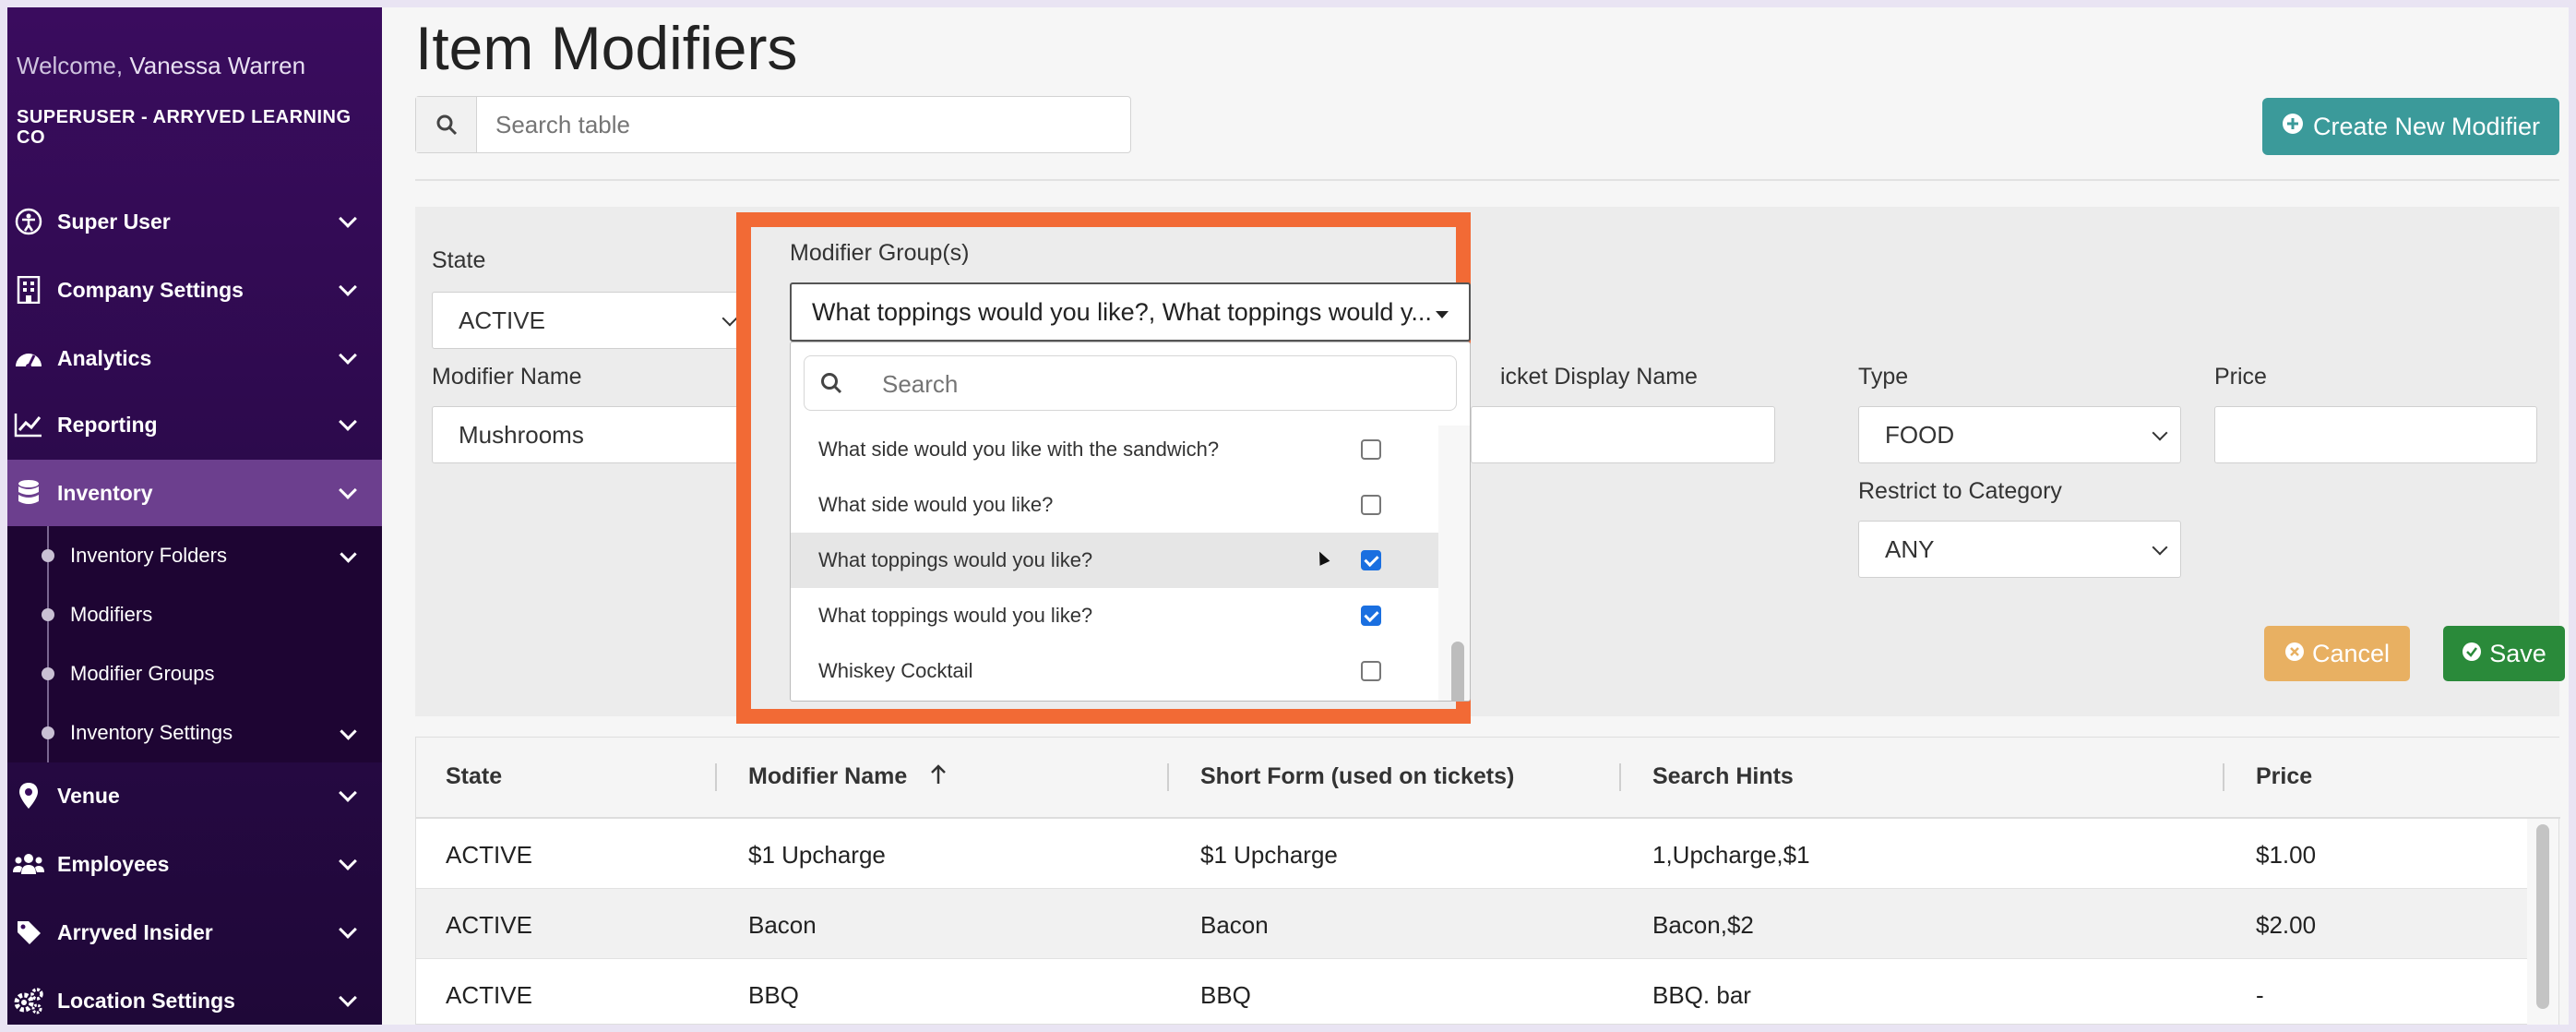 This screenshot has height=1032, width=2576. Describe the element at coordinates (2284, 776) in the screenshot. I see `column-header-price: Price` at that location.